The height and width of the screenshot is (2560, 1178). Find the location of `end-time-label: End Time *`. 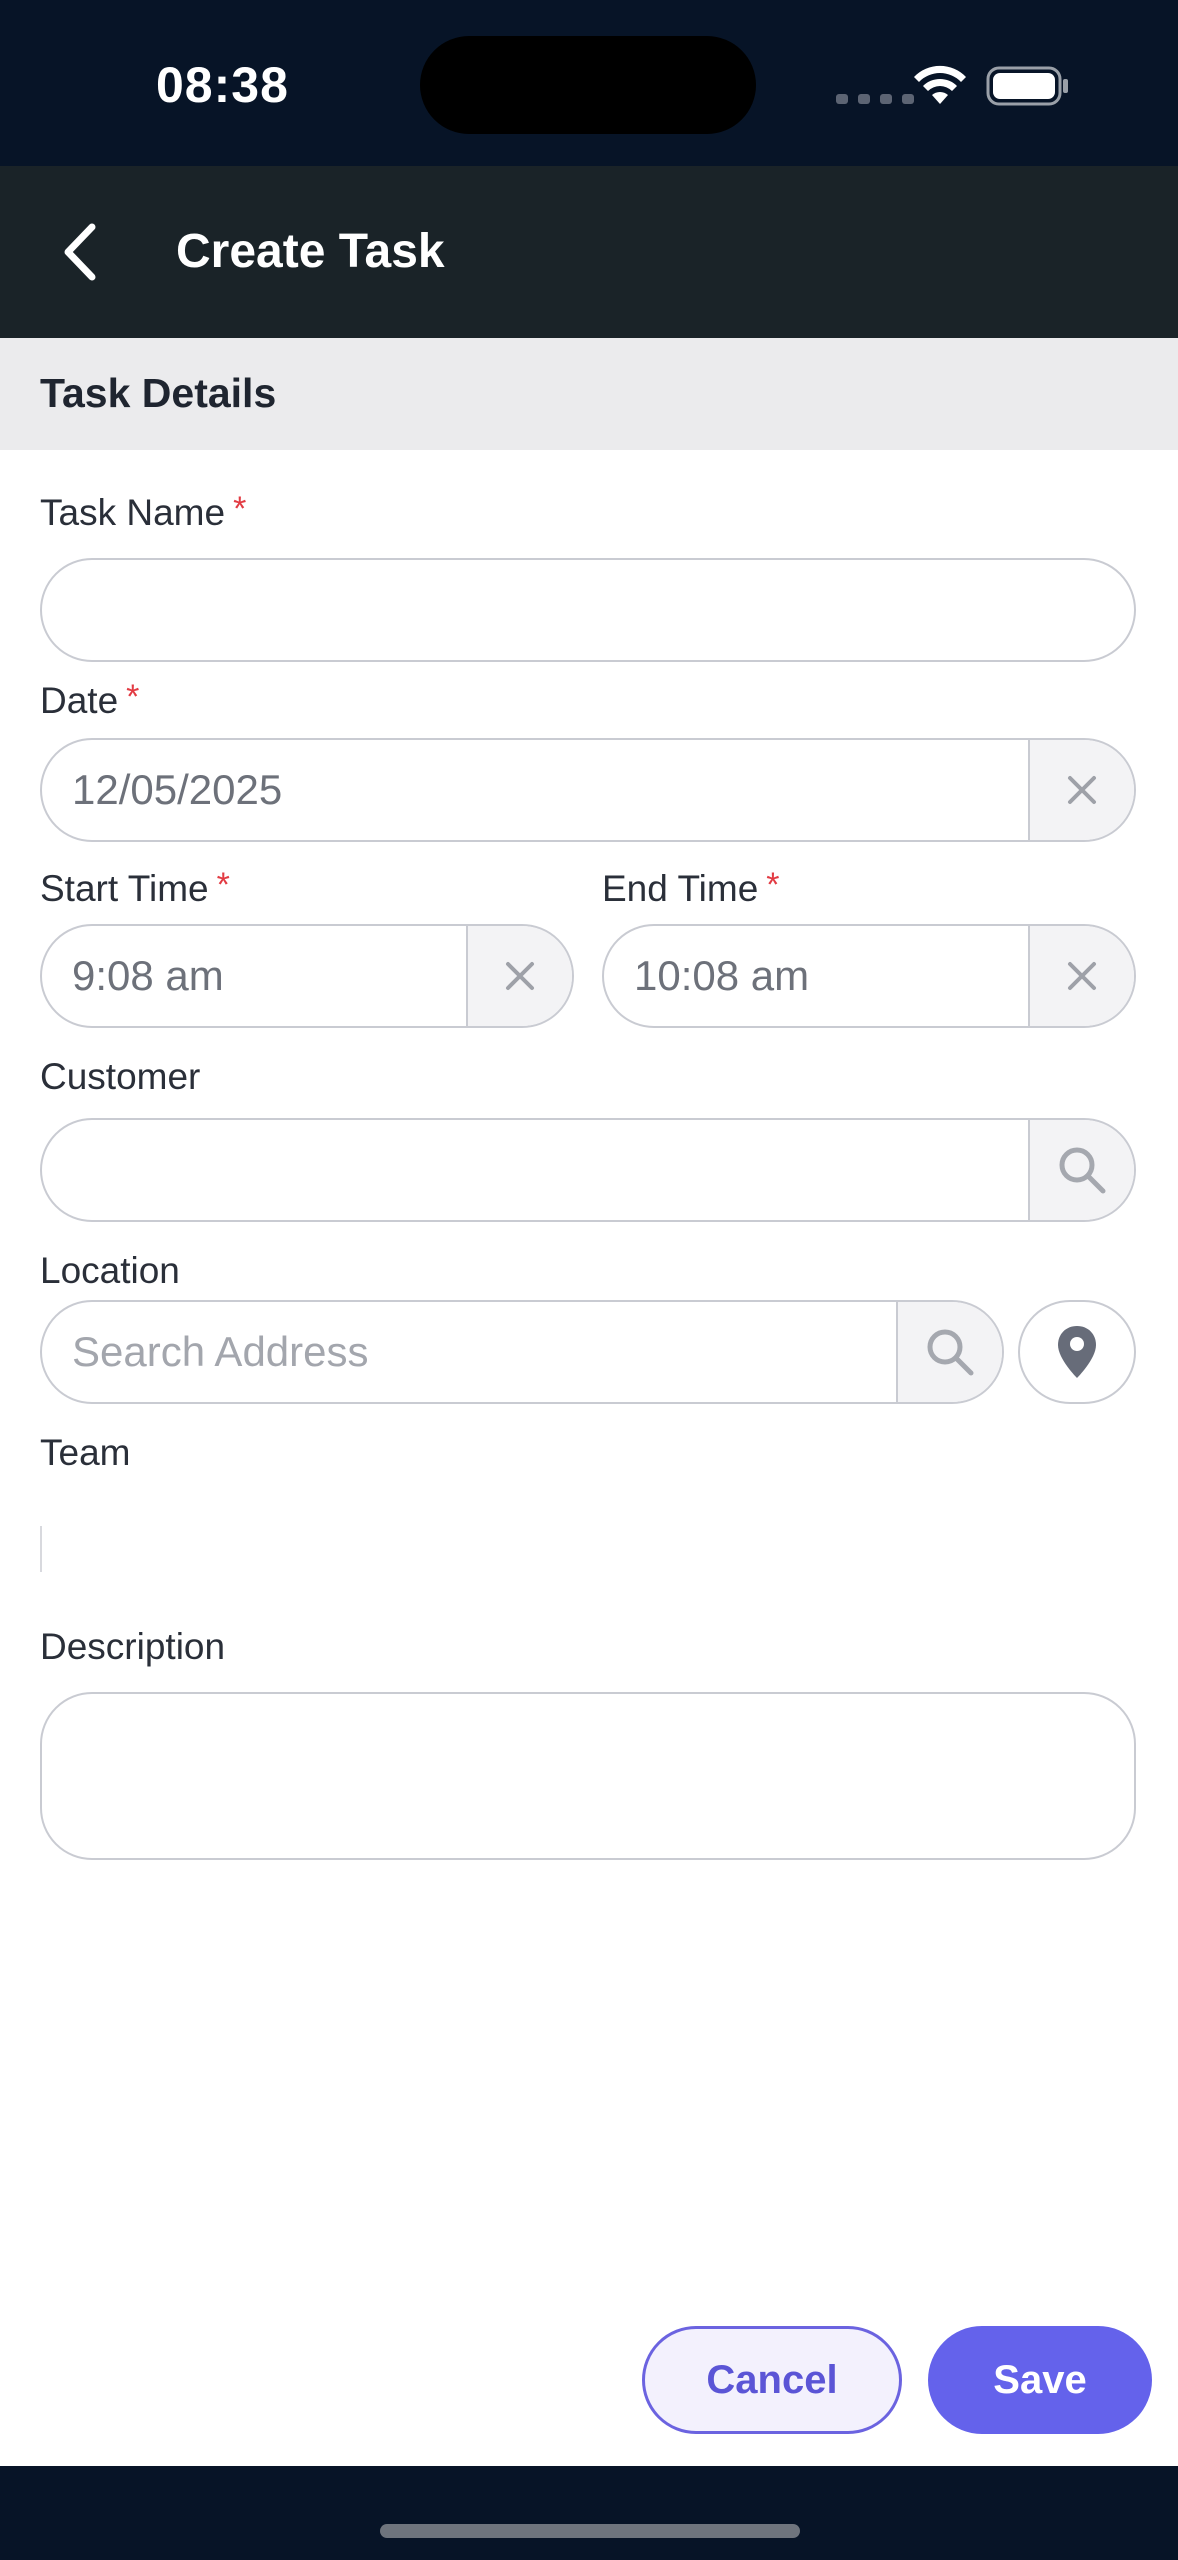

end-time-label: End Time * is located at coordinates (691, 889).